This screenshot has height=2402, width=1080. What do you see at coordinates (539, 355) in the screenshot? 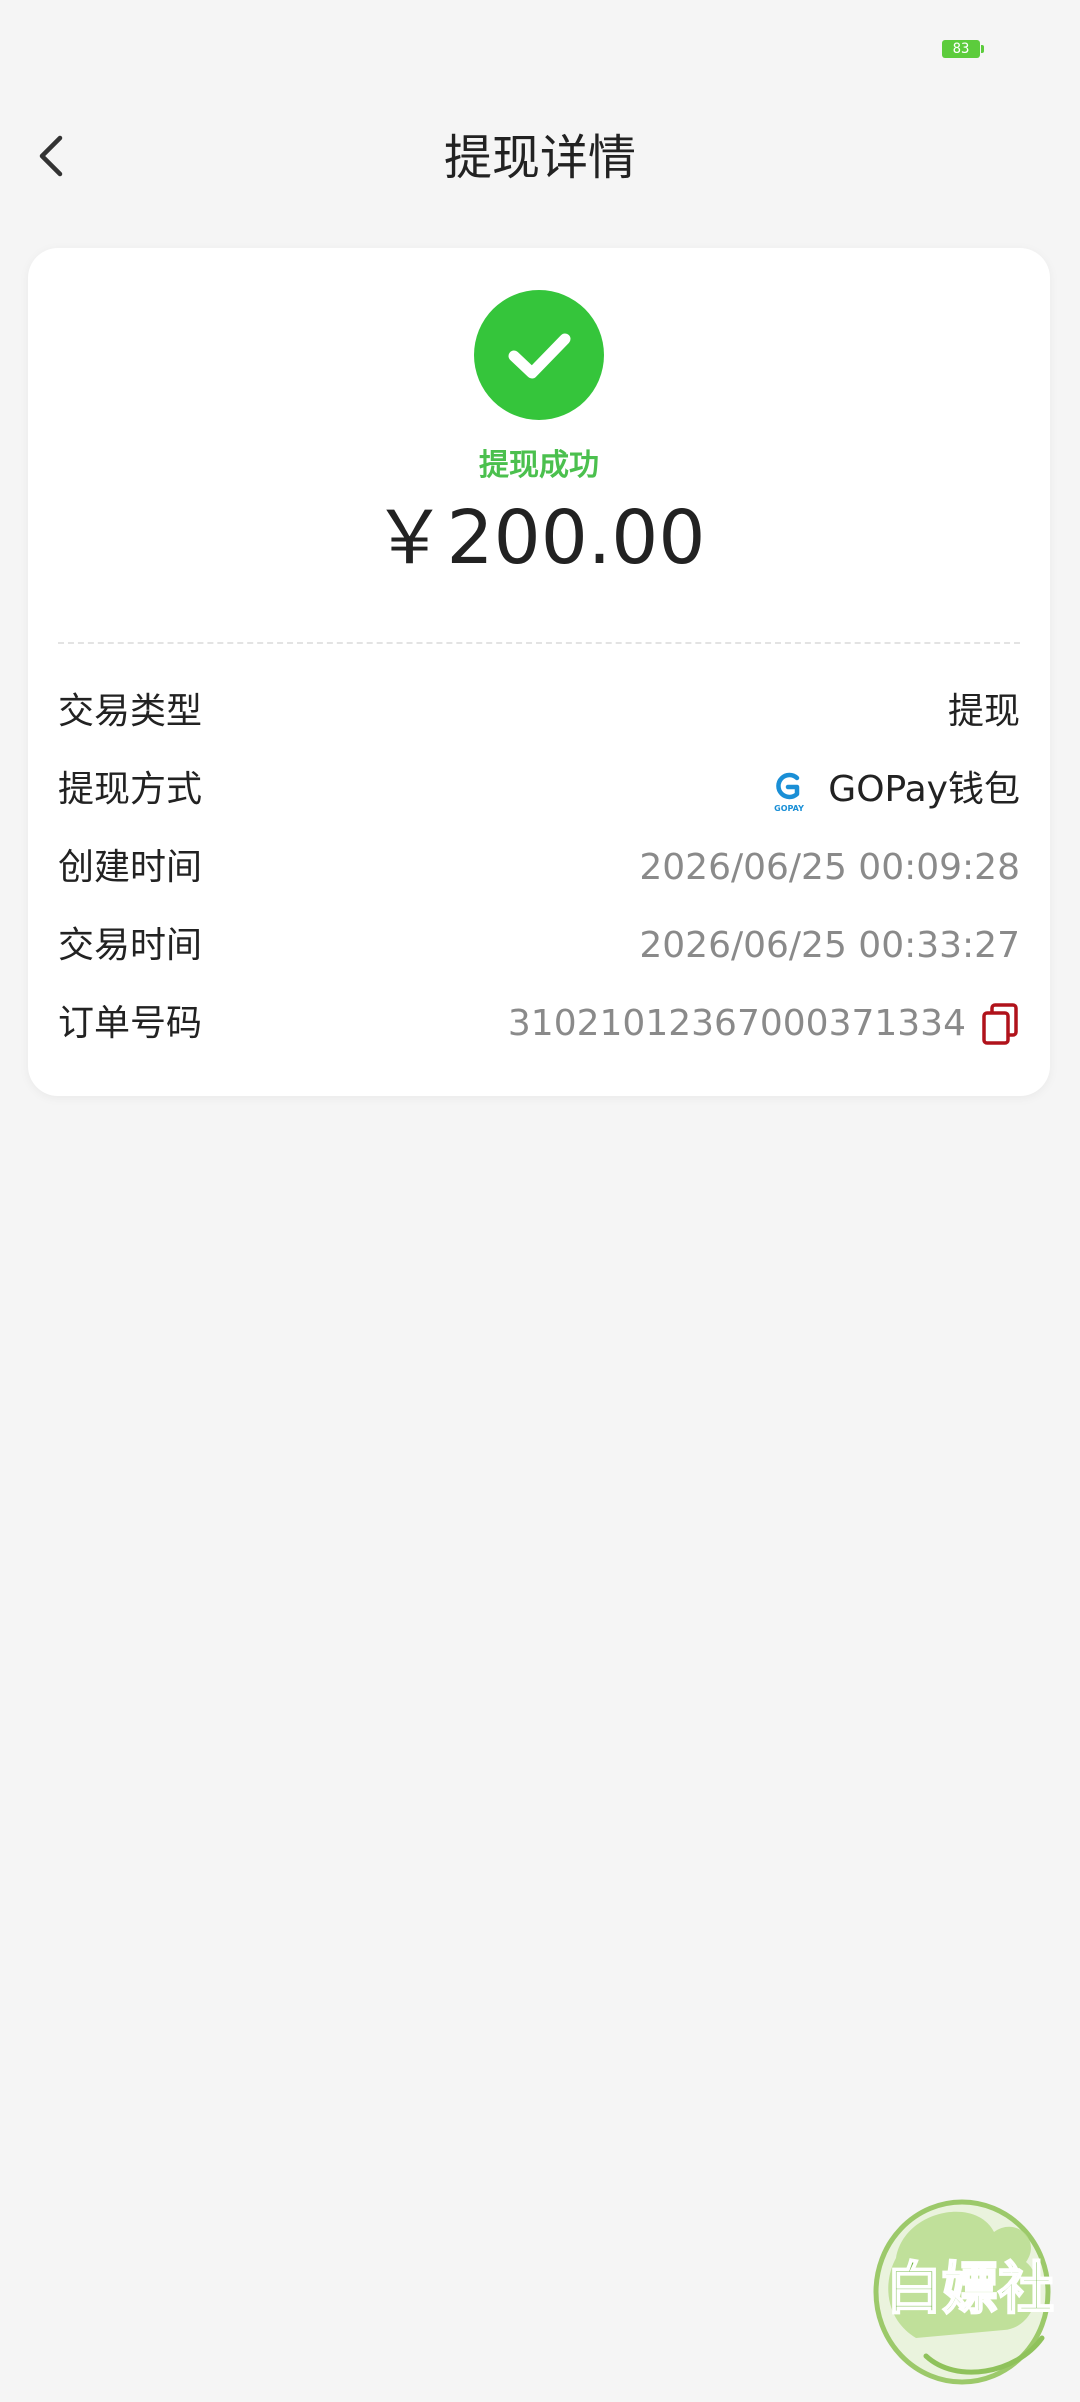
I see `success-check-icon` at bounding box center [539, 355].